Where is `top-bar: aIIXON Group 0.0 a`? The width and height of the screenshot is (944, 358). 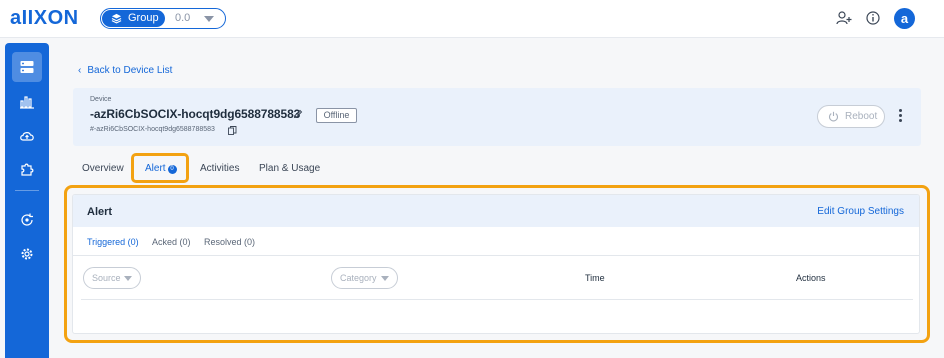
top-bar: aIIXON Group 0.0 a is located at coordinates (472, 19).